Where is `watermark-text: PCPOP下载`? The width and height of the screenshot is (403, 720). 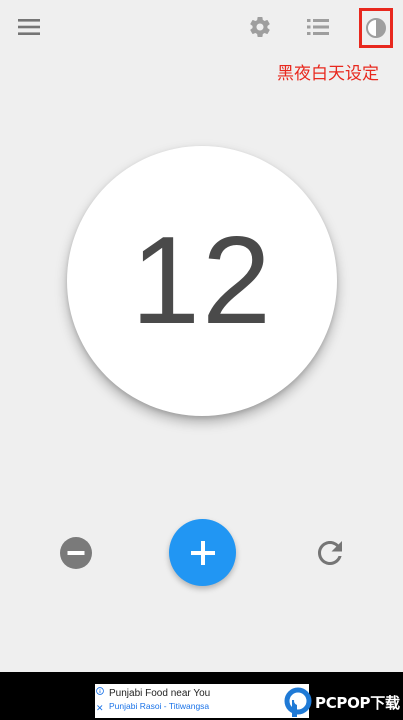
watermark-text: PCPOP下载 is located at coordinates (357, 702).